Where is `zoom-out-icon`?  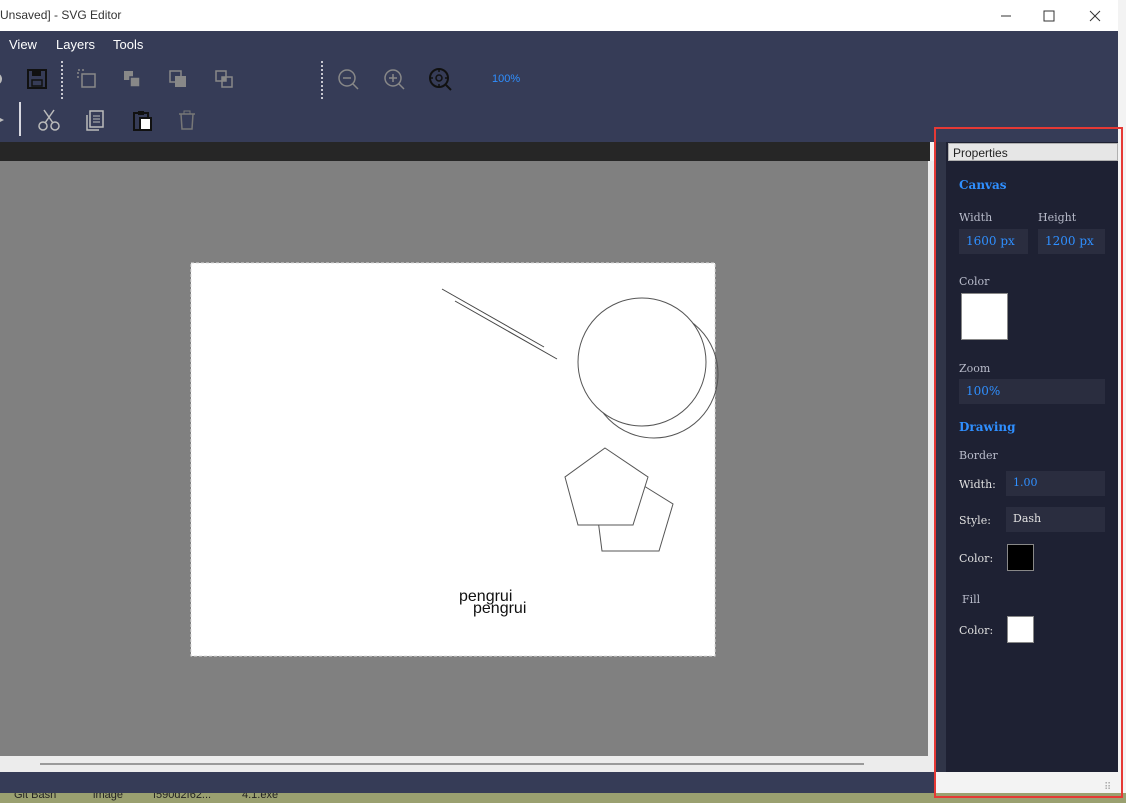
zoom-out-icon is located at coordinates (348, 79).